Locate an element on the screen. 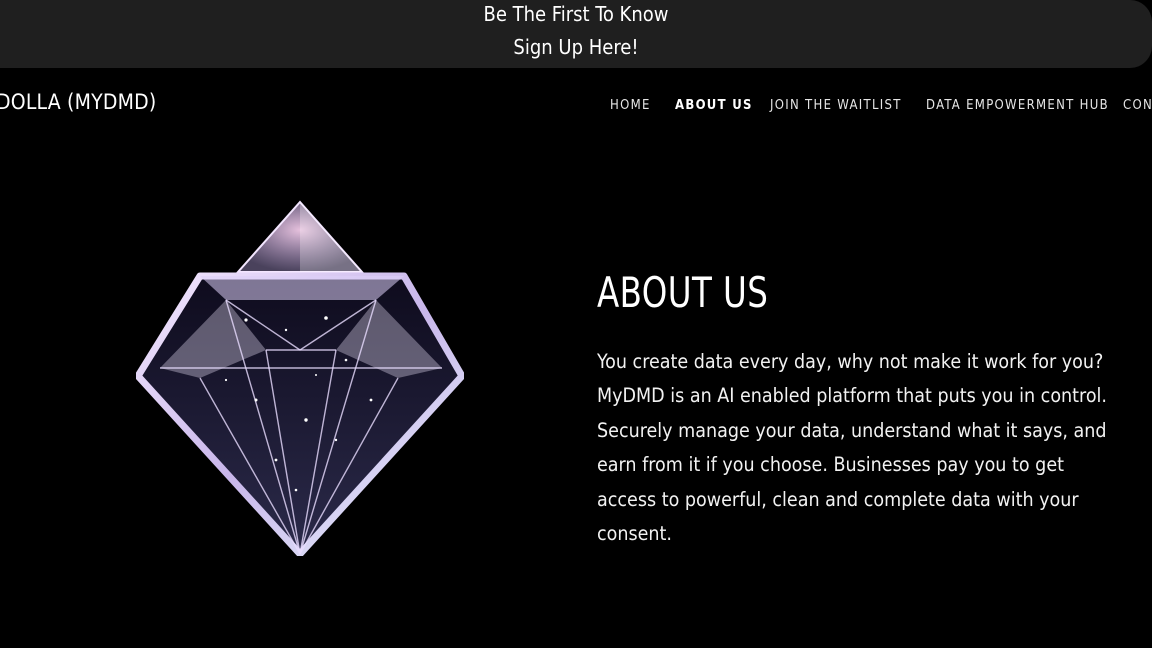 The width and height of the screenshot is (1152, 648). nav-data-empowerment-hub: DATA EMPOWERMENT HUB is located at coordinates (1017, 106).